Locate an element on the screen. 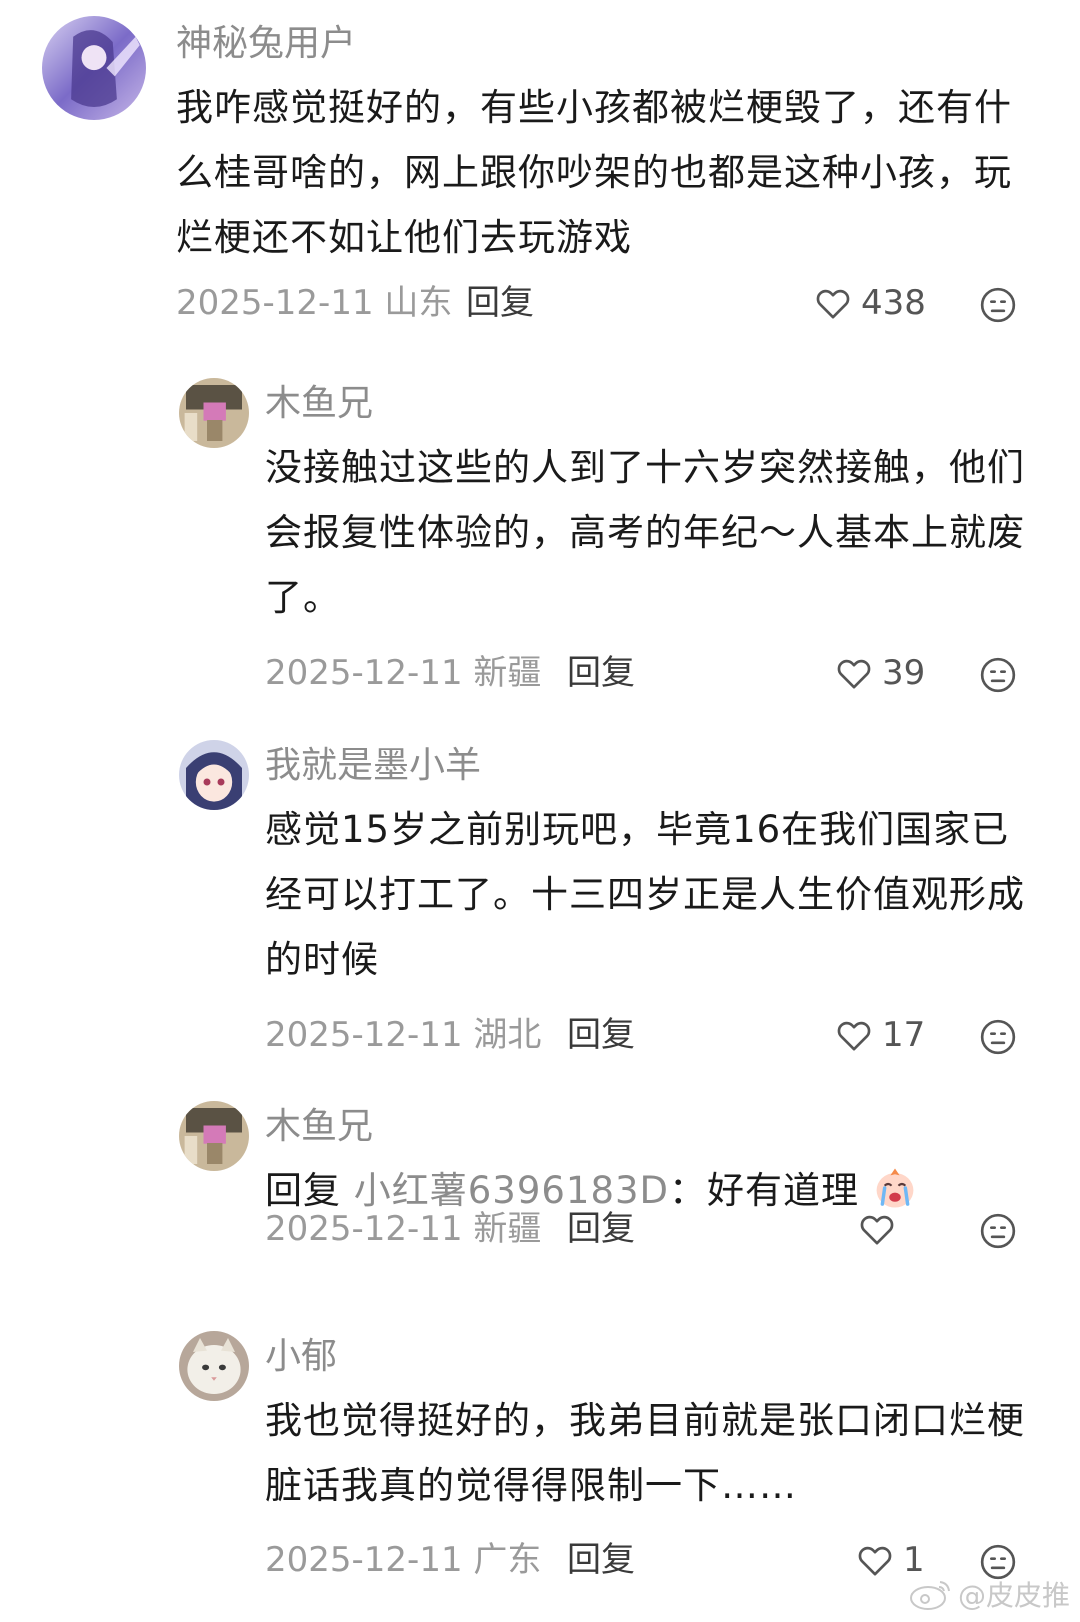  like-count: 17 is located at coordinates (904, 1035).